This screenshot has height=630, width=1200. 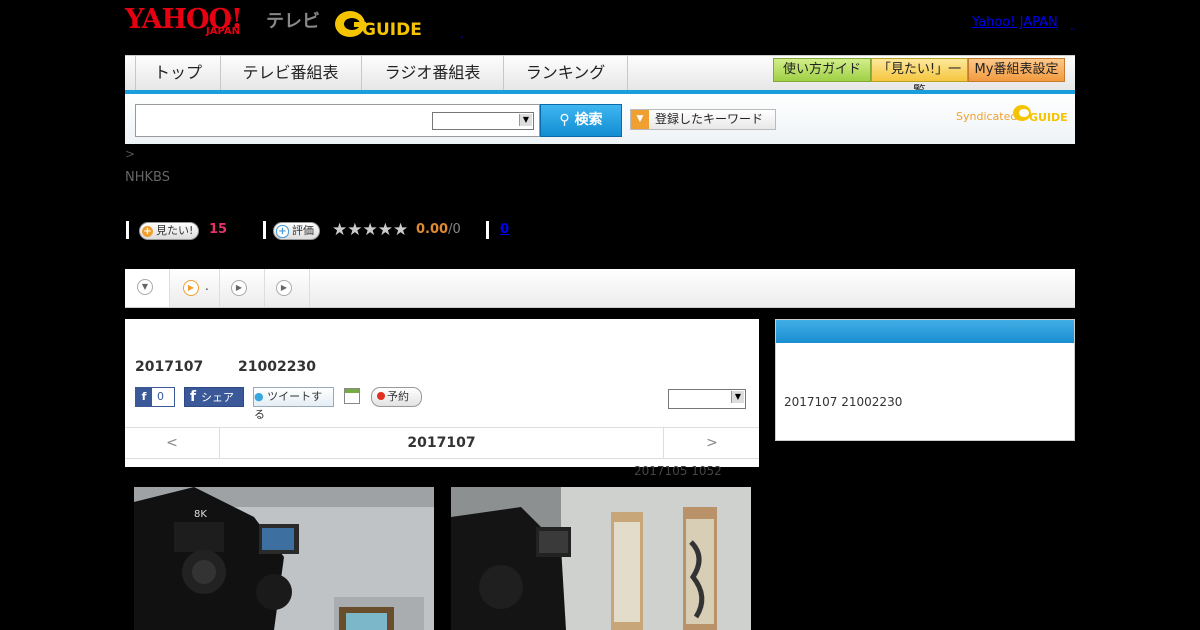 What do you see at coordinates (259, 396) in the screenshot?
I see `twitter-bird-icon: ●` at bounding box center [259, 396].